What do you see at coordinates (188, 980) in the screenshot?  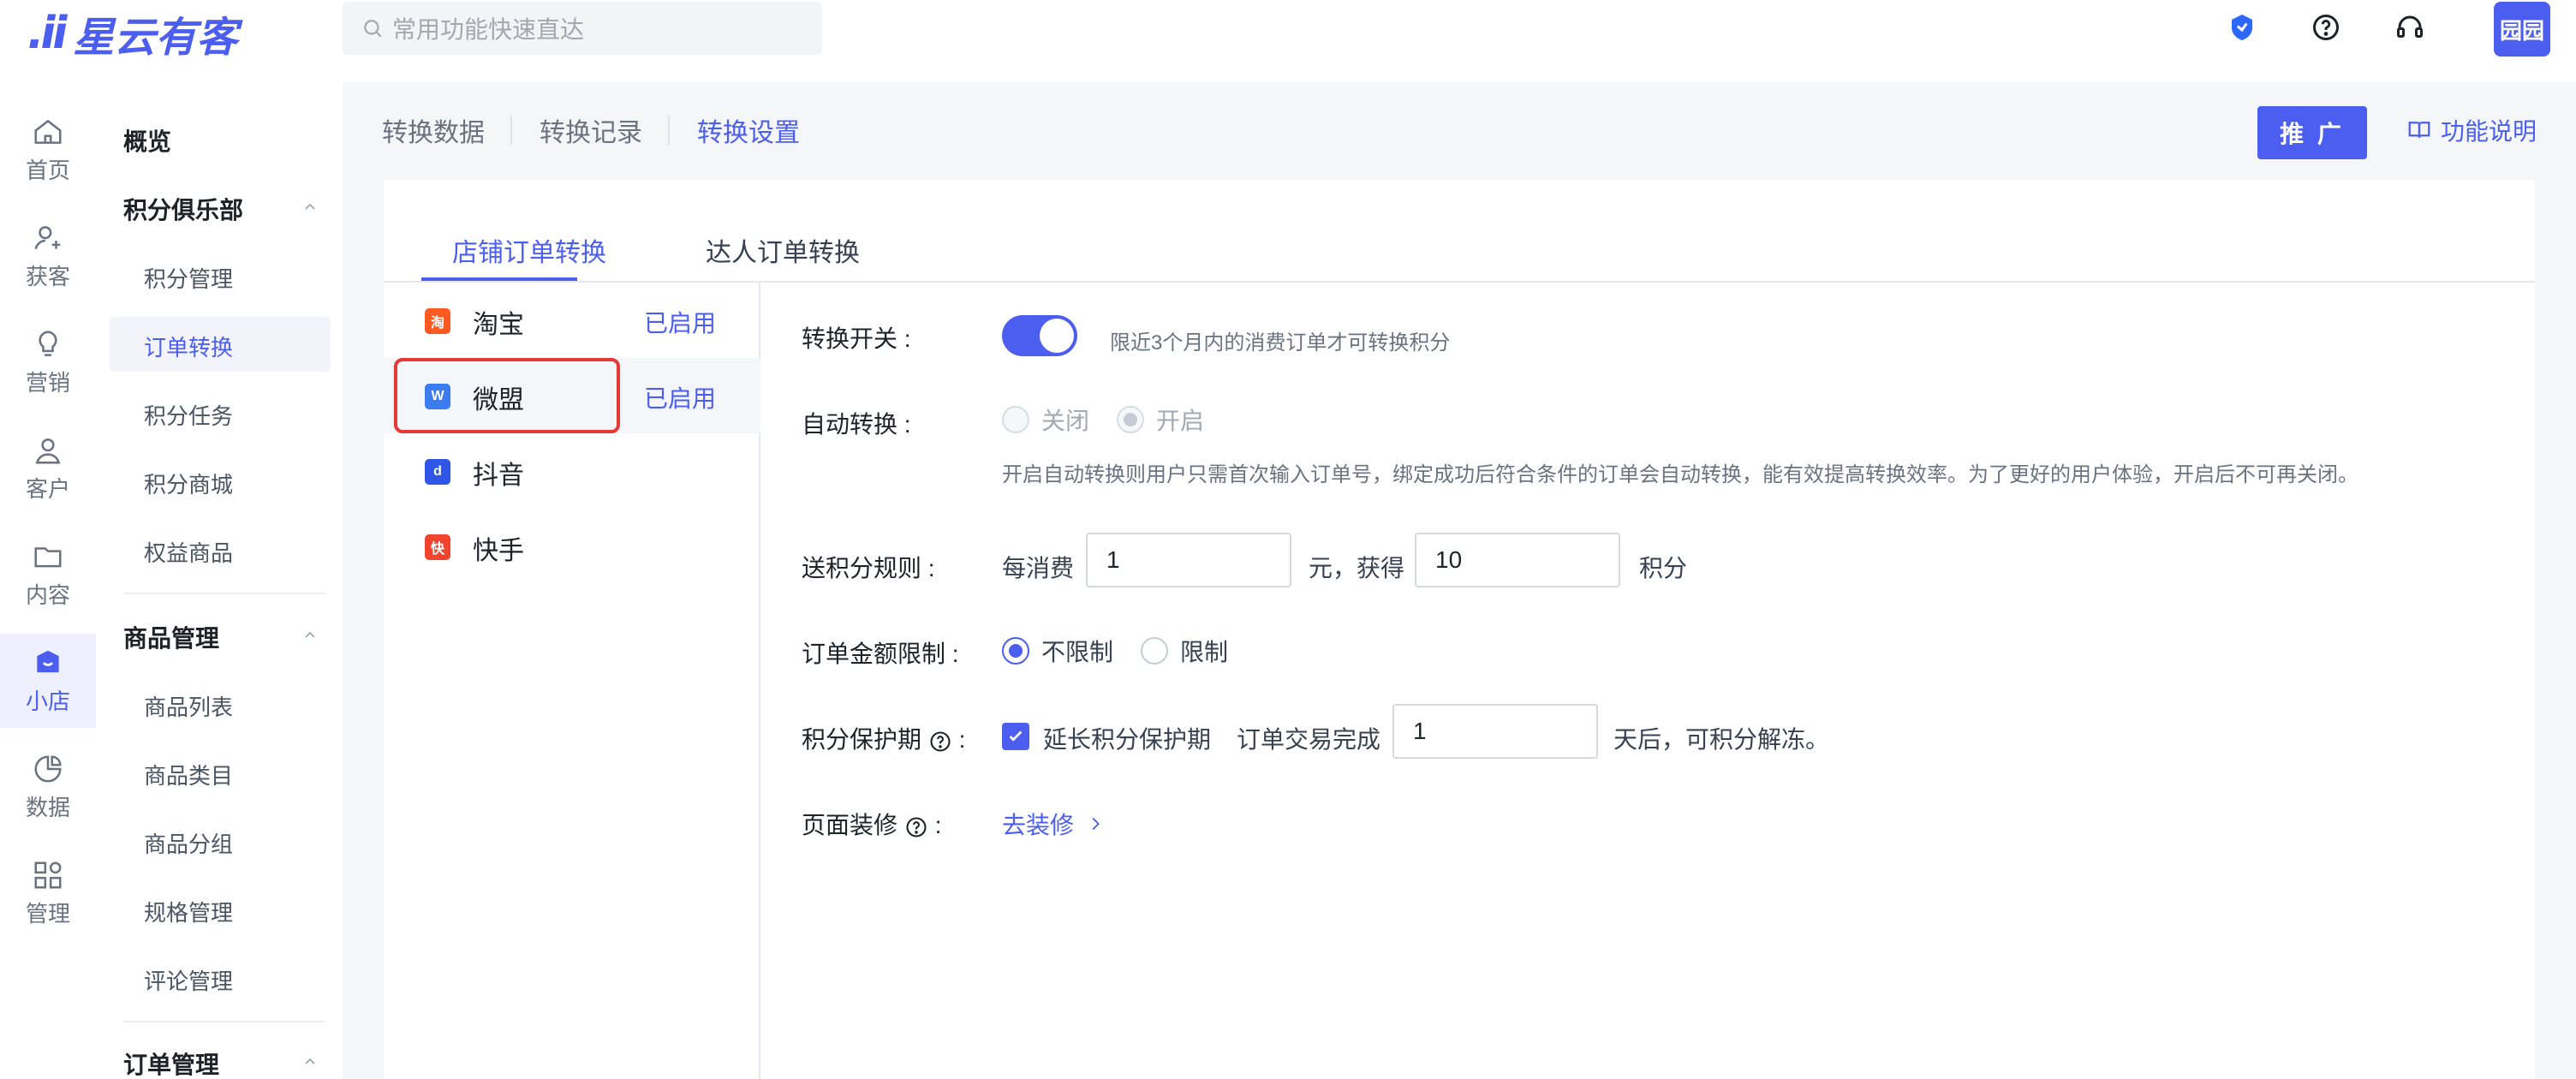 I see `menu-item-review-manage: 评论管理` at bounding box center [188, 980].